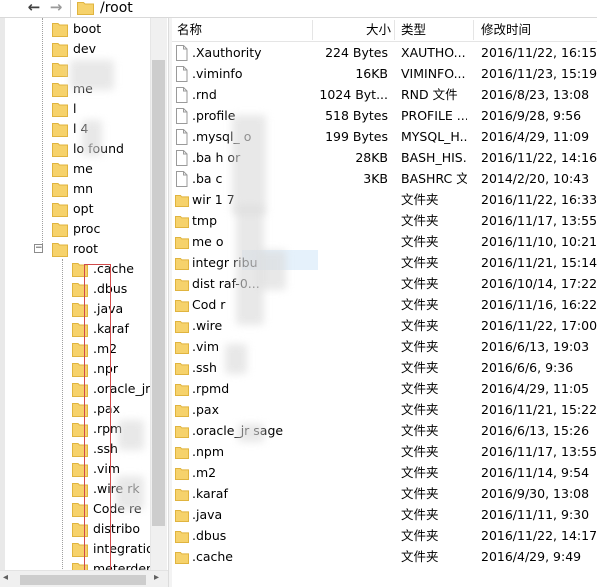  What do you see at coordinates (206, 346) in the screenshot?
I see `file-name: .vim` at bounding box center [206, 346].